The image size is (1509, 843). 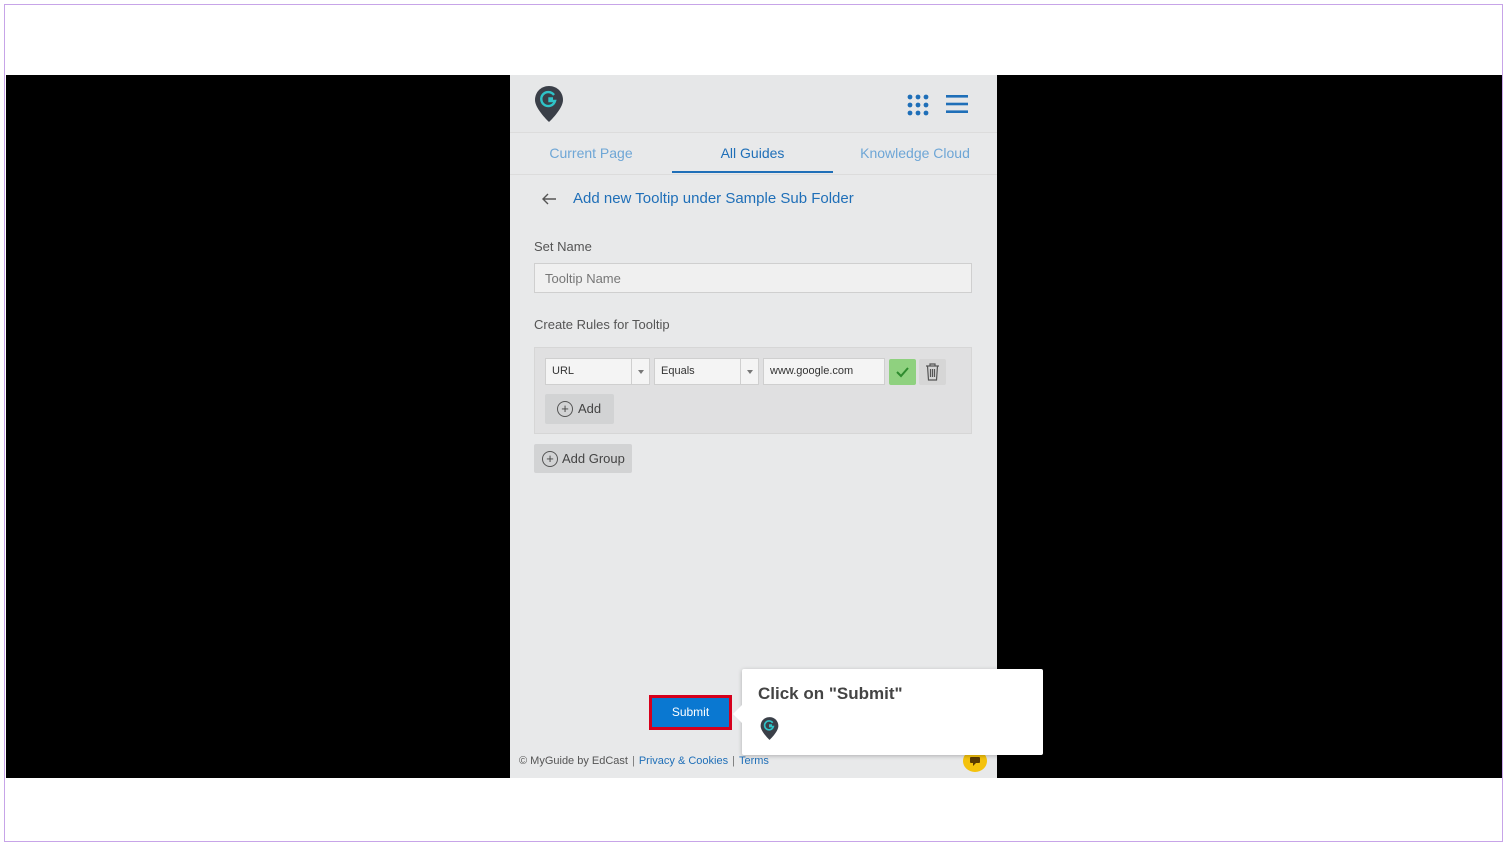 I want to click on rule-field-select: URL, so click(x=597, y=371).